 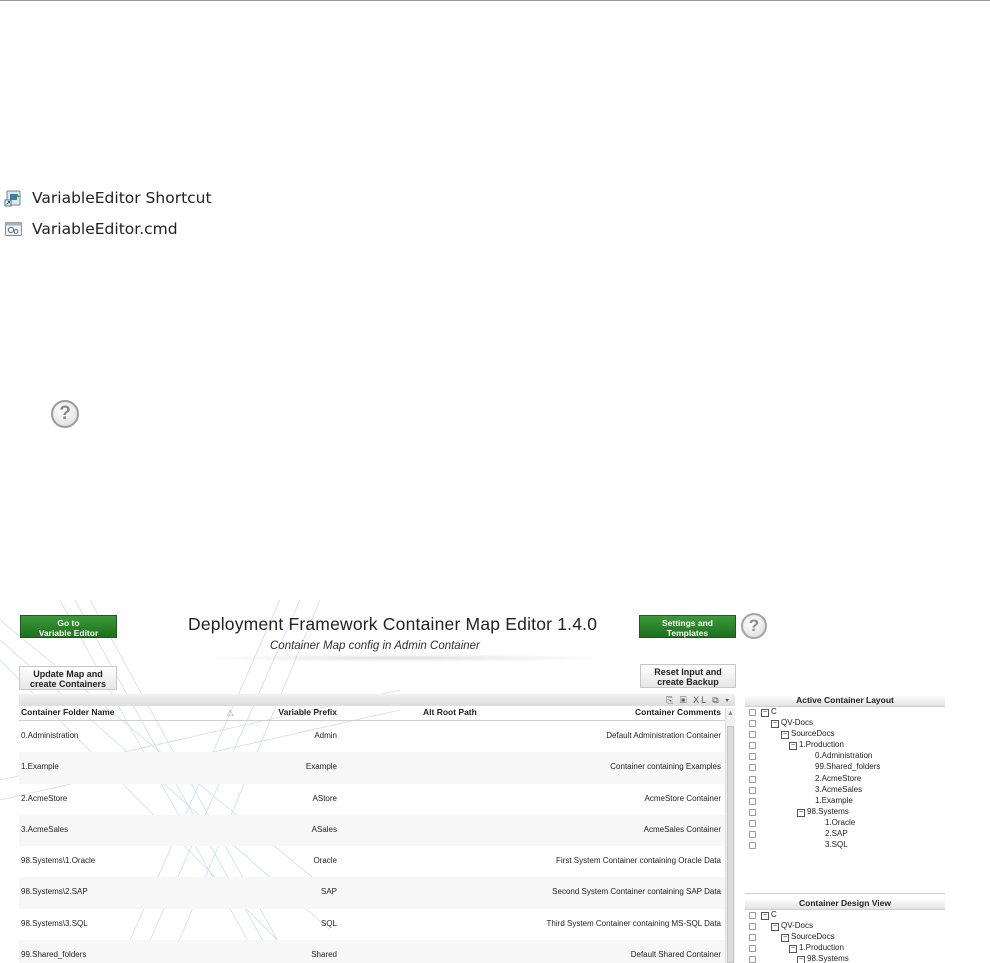 I want to click on tree-node: 99.Shared_folders, so click(x=845, y=767).